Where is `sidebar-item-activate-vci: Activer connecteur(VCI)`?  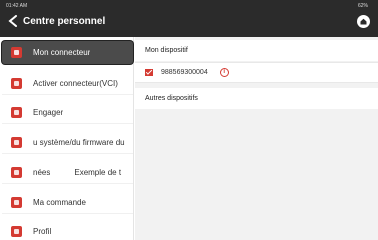
sidebar-item-activate-vci: Activer connecteur(VCI) is located at coordinates (67, 83).